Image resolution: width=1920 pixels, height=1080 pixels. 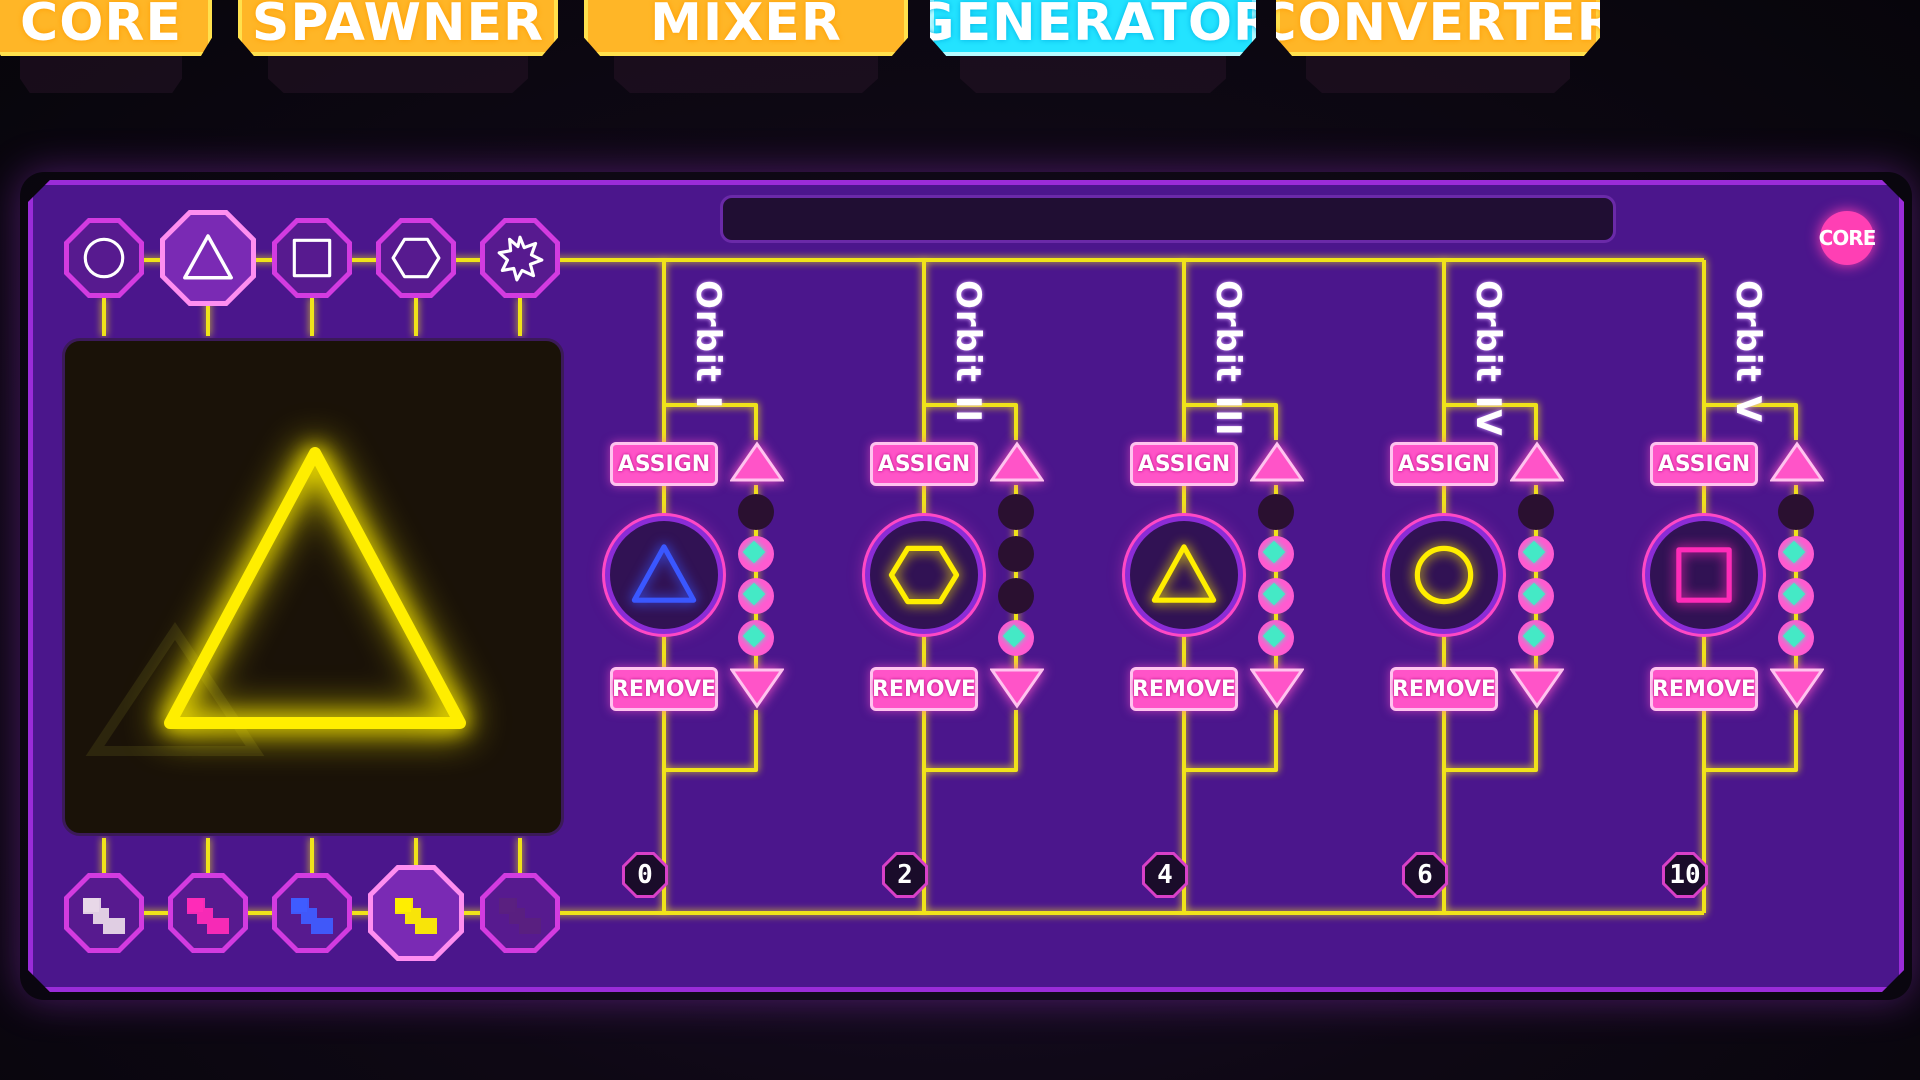 I want to click on orbit-counter: 6, so click(x=1425, y=875).